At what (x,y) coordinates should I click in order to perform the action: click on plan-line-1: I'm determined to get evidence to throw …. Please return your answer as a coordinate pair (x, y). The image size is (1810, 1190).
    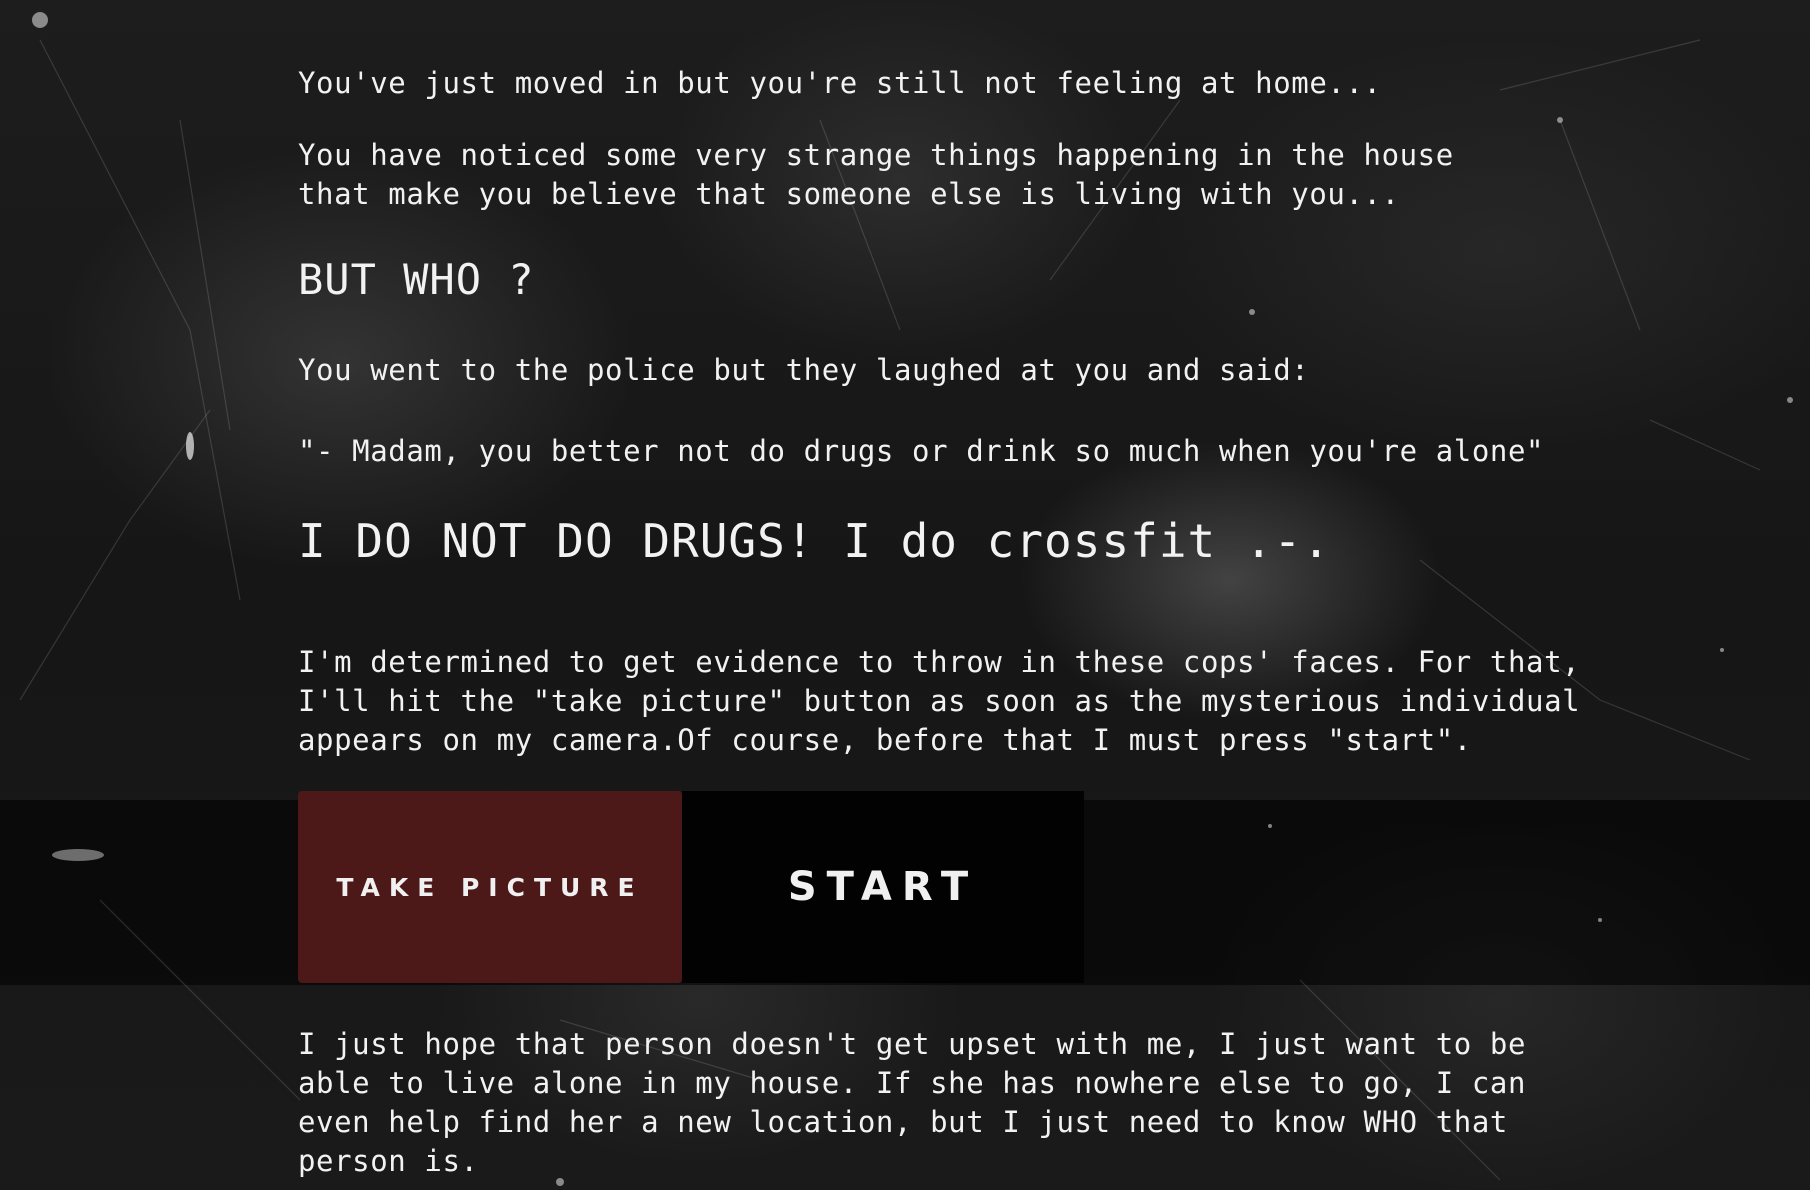
    Looking at the image, I should click on (939, 662).